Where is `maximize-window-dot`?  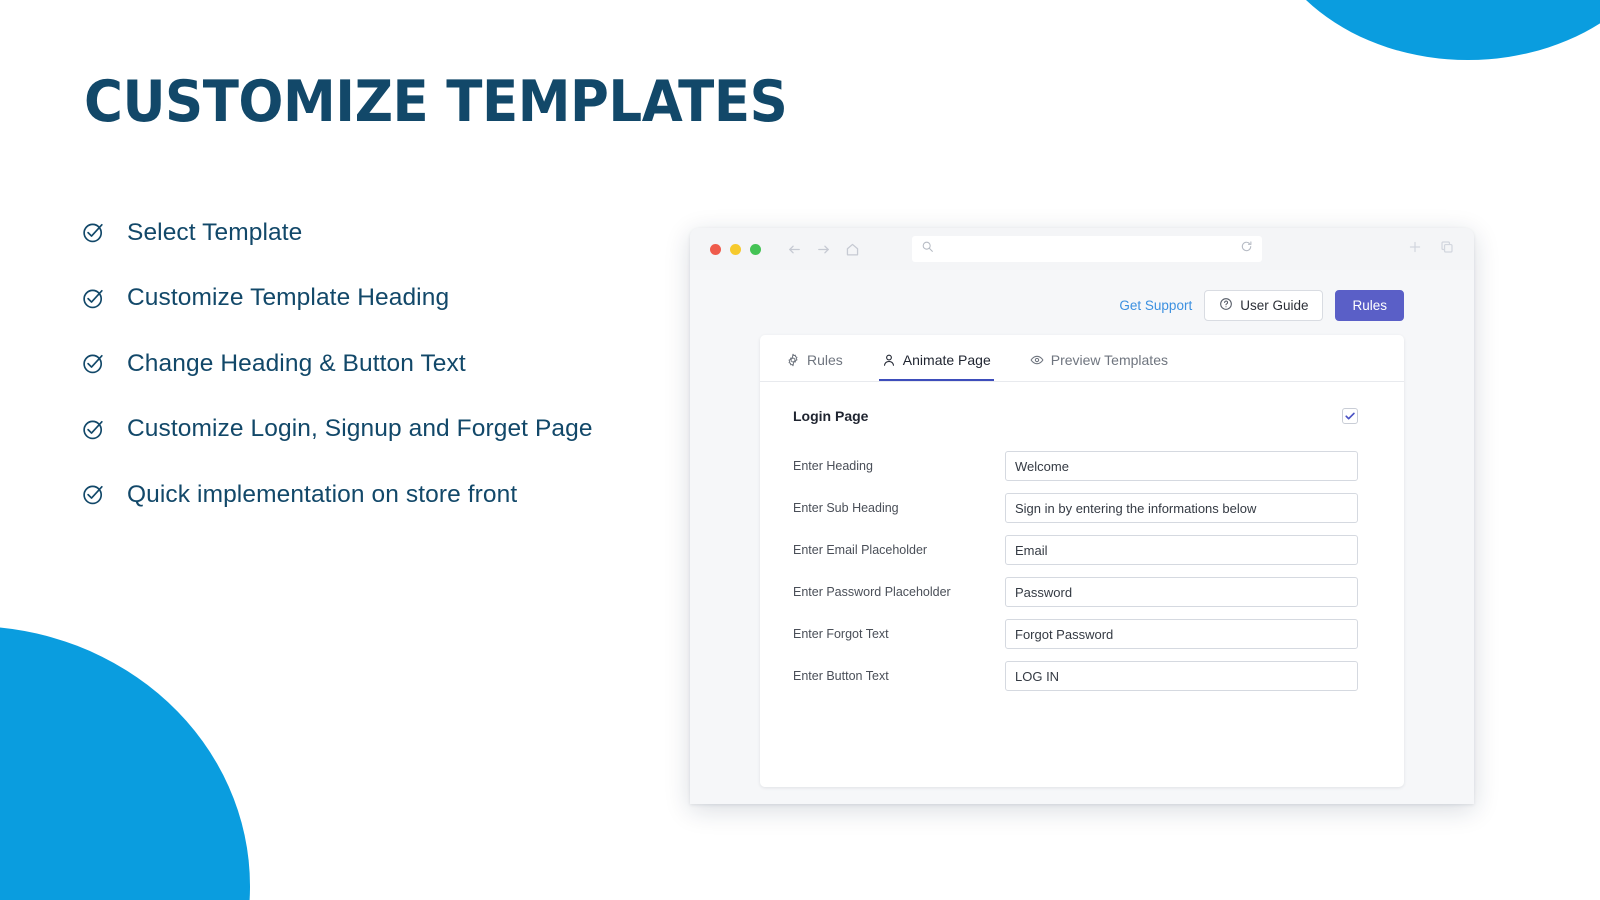
maximize-window-dot is located at coordinates (755, 249).